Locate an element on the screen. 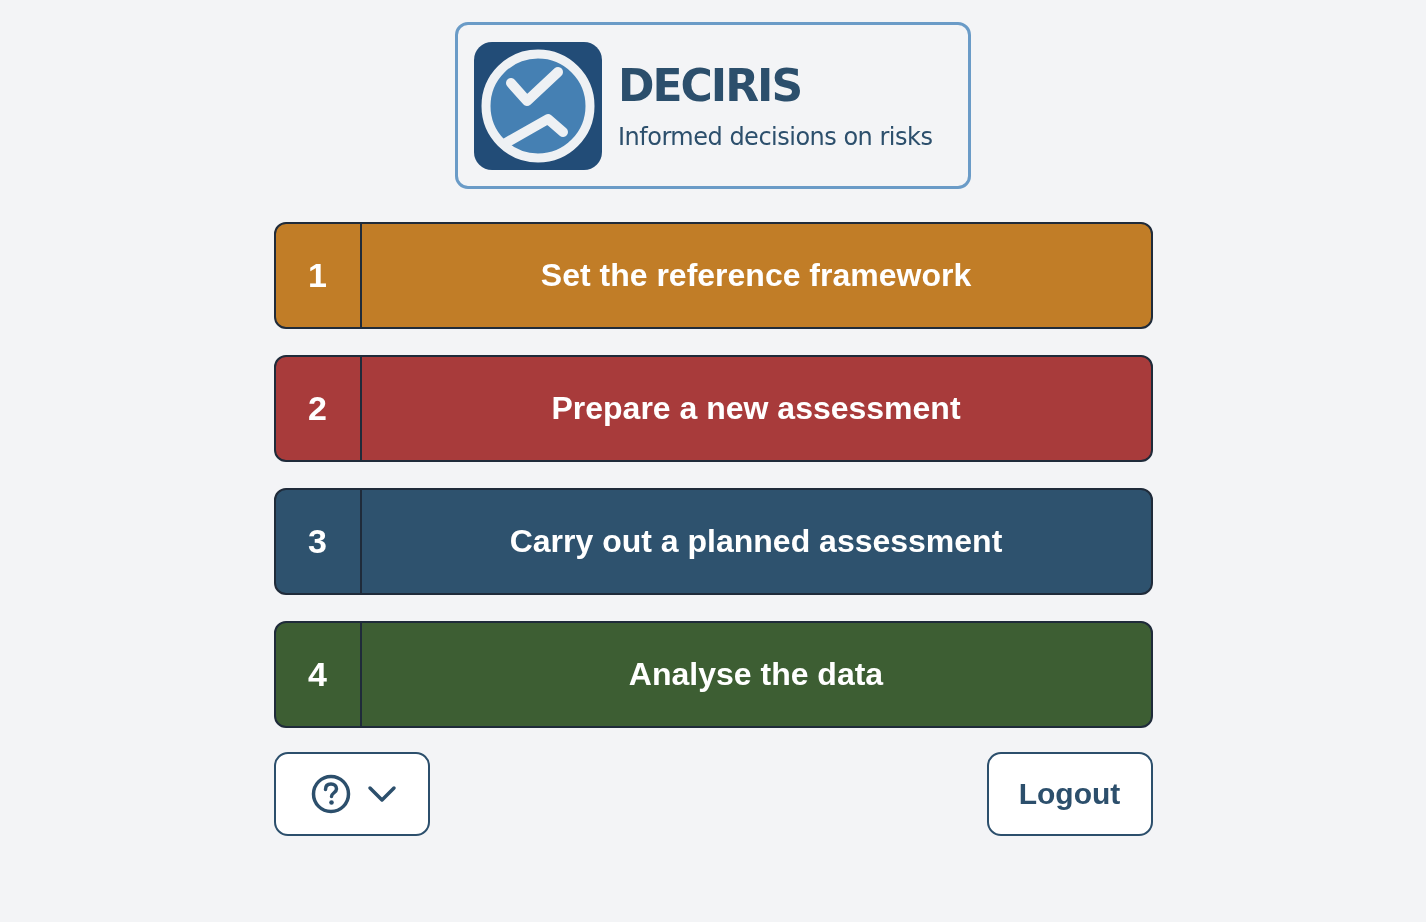 This screenshot has width=1426, height=922. step-number: 2 is located at coordinates (318, 408).